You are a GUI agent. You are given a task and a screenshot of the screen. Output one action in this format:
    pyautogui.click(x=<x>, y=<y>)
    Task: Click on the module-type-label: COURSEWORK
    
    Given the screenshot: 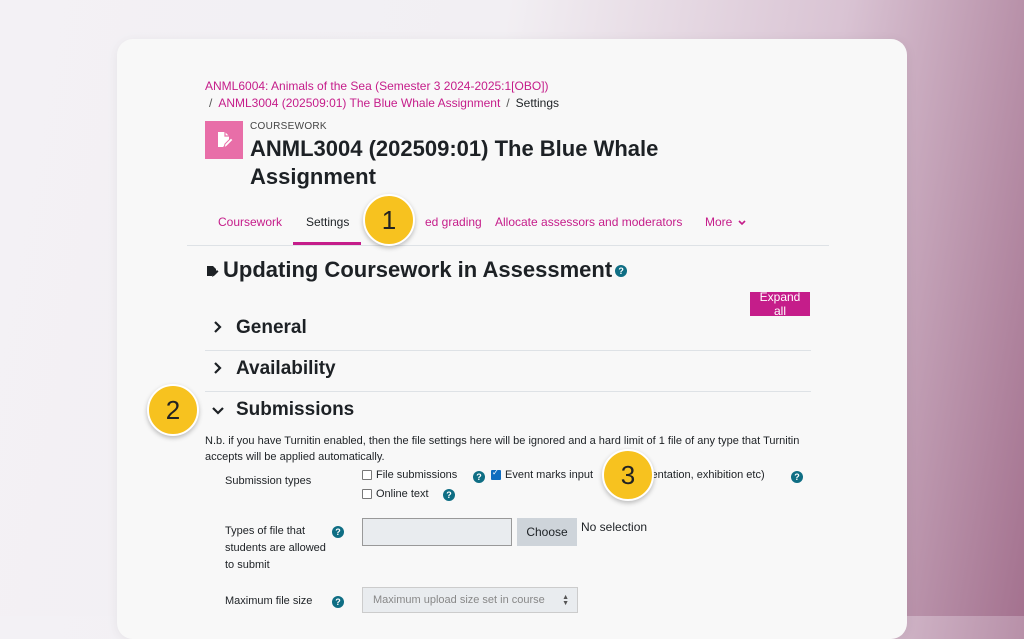 What is the action you would take?
    pyautogui.click(x=288, y=126)
    